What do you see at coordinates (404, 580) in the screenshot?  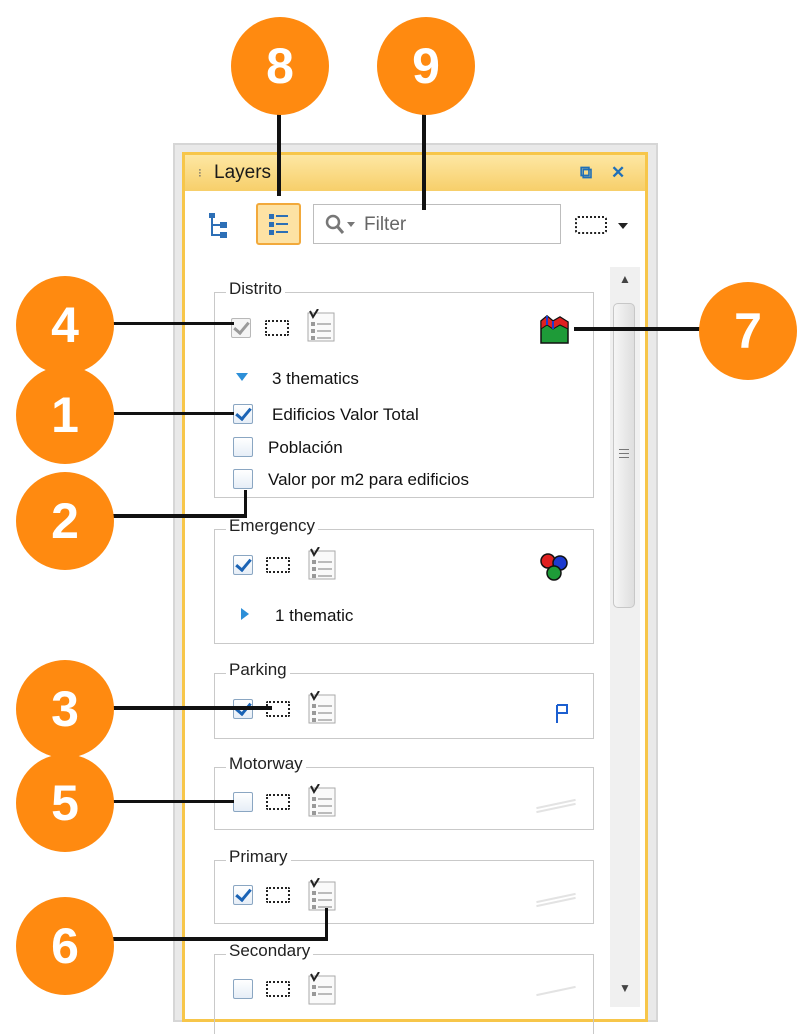 I see `layer-group-emergency: Emergency` at bounding box center [404, 580].